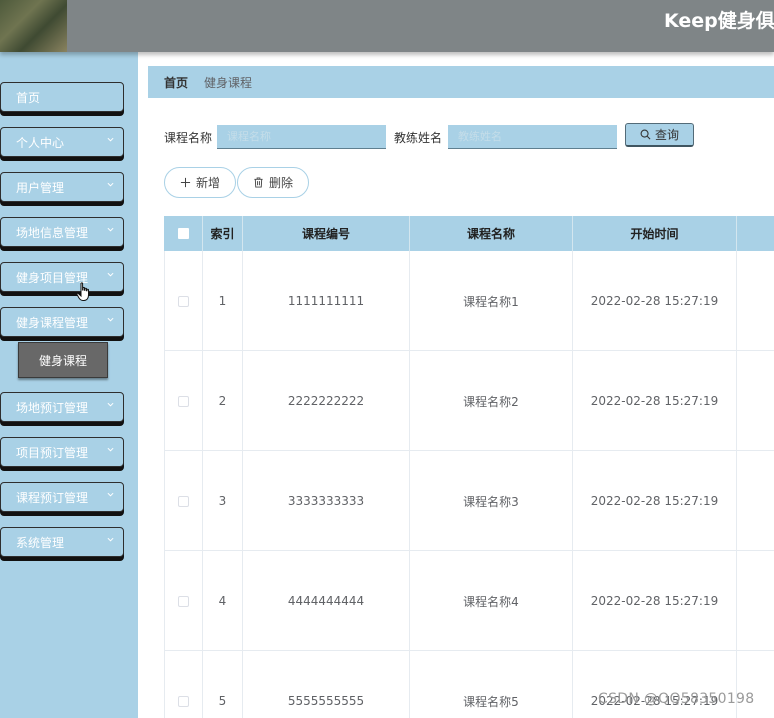 The height and width of the screenshot is (718, 774). What do you see at coordinates (52, 497) in the screenshot?
I see `sidebar-item-label: 课程预订管理` at bounding box center [52, 497].